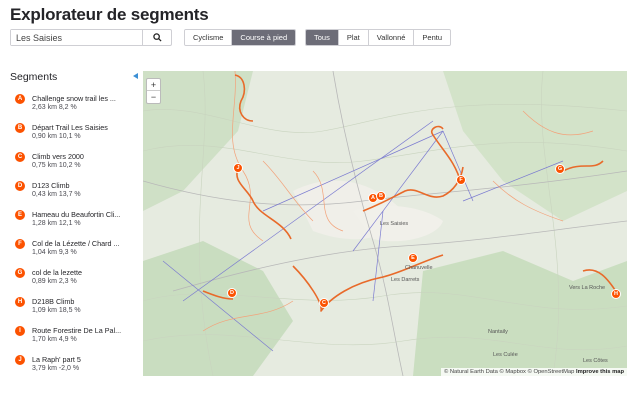 The image size is (640, 411). I want to click on activity-option-running: Course à pied, so click(263, 37).